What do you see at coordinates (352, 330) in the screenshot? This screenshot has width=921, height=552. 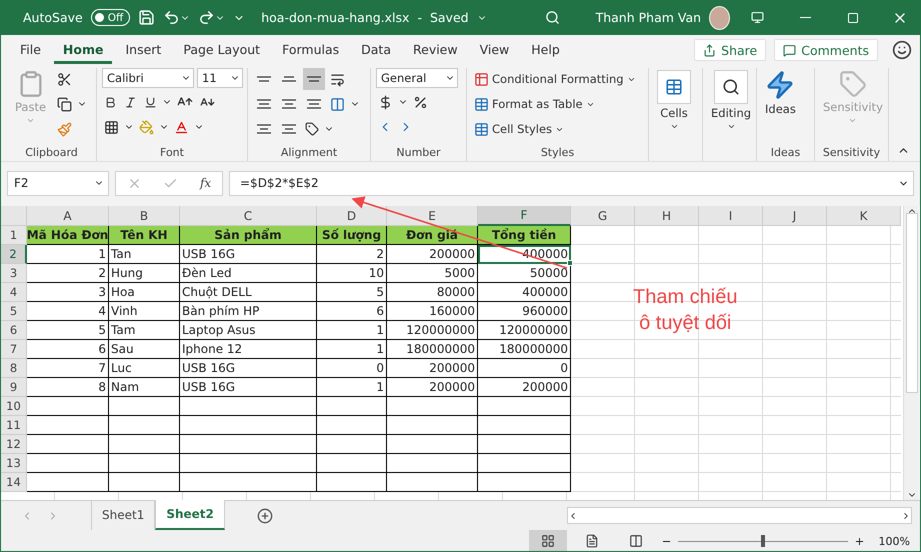 I see `table-cell: 1` at bounding box center [352, 330].